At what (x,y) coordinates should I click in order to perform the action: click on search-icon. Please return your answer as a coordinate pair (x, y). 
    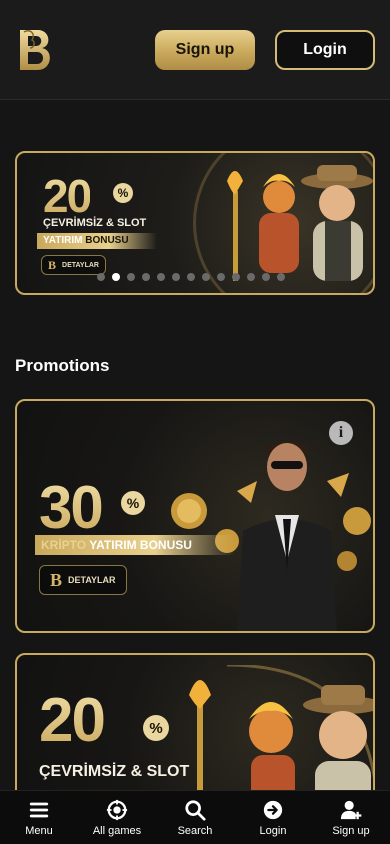
    Looking at the image, I should click on (195, 810).